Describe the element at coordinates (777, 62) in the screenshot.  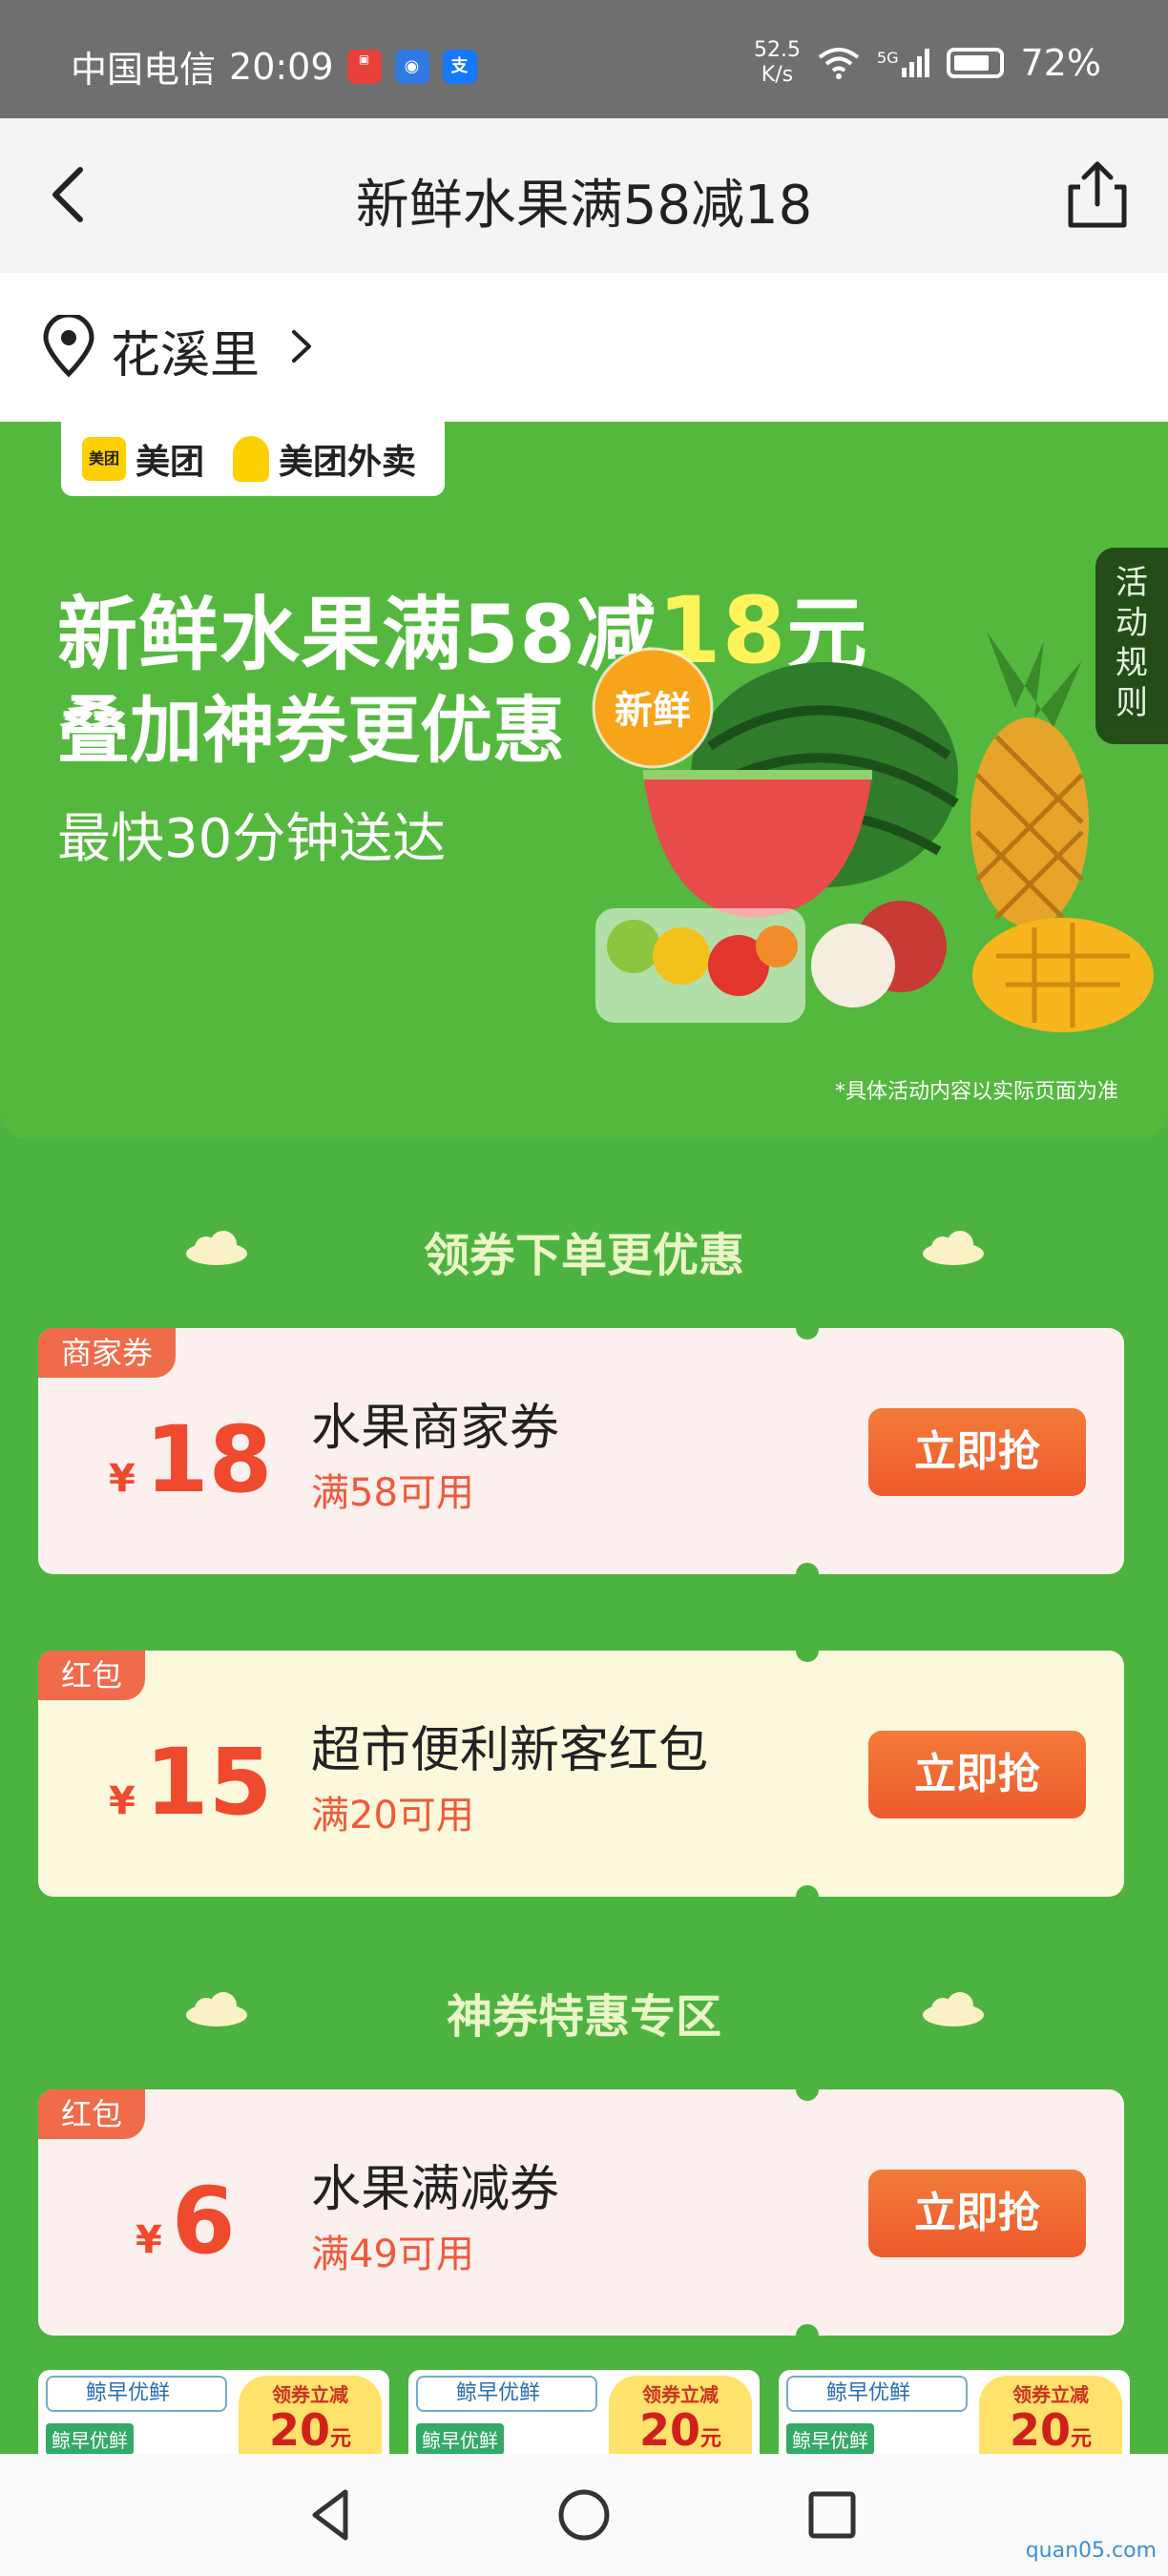
I see `net-speed: 52.5 K/s` at that location.